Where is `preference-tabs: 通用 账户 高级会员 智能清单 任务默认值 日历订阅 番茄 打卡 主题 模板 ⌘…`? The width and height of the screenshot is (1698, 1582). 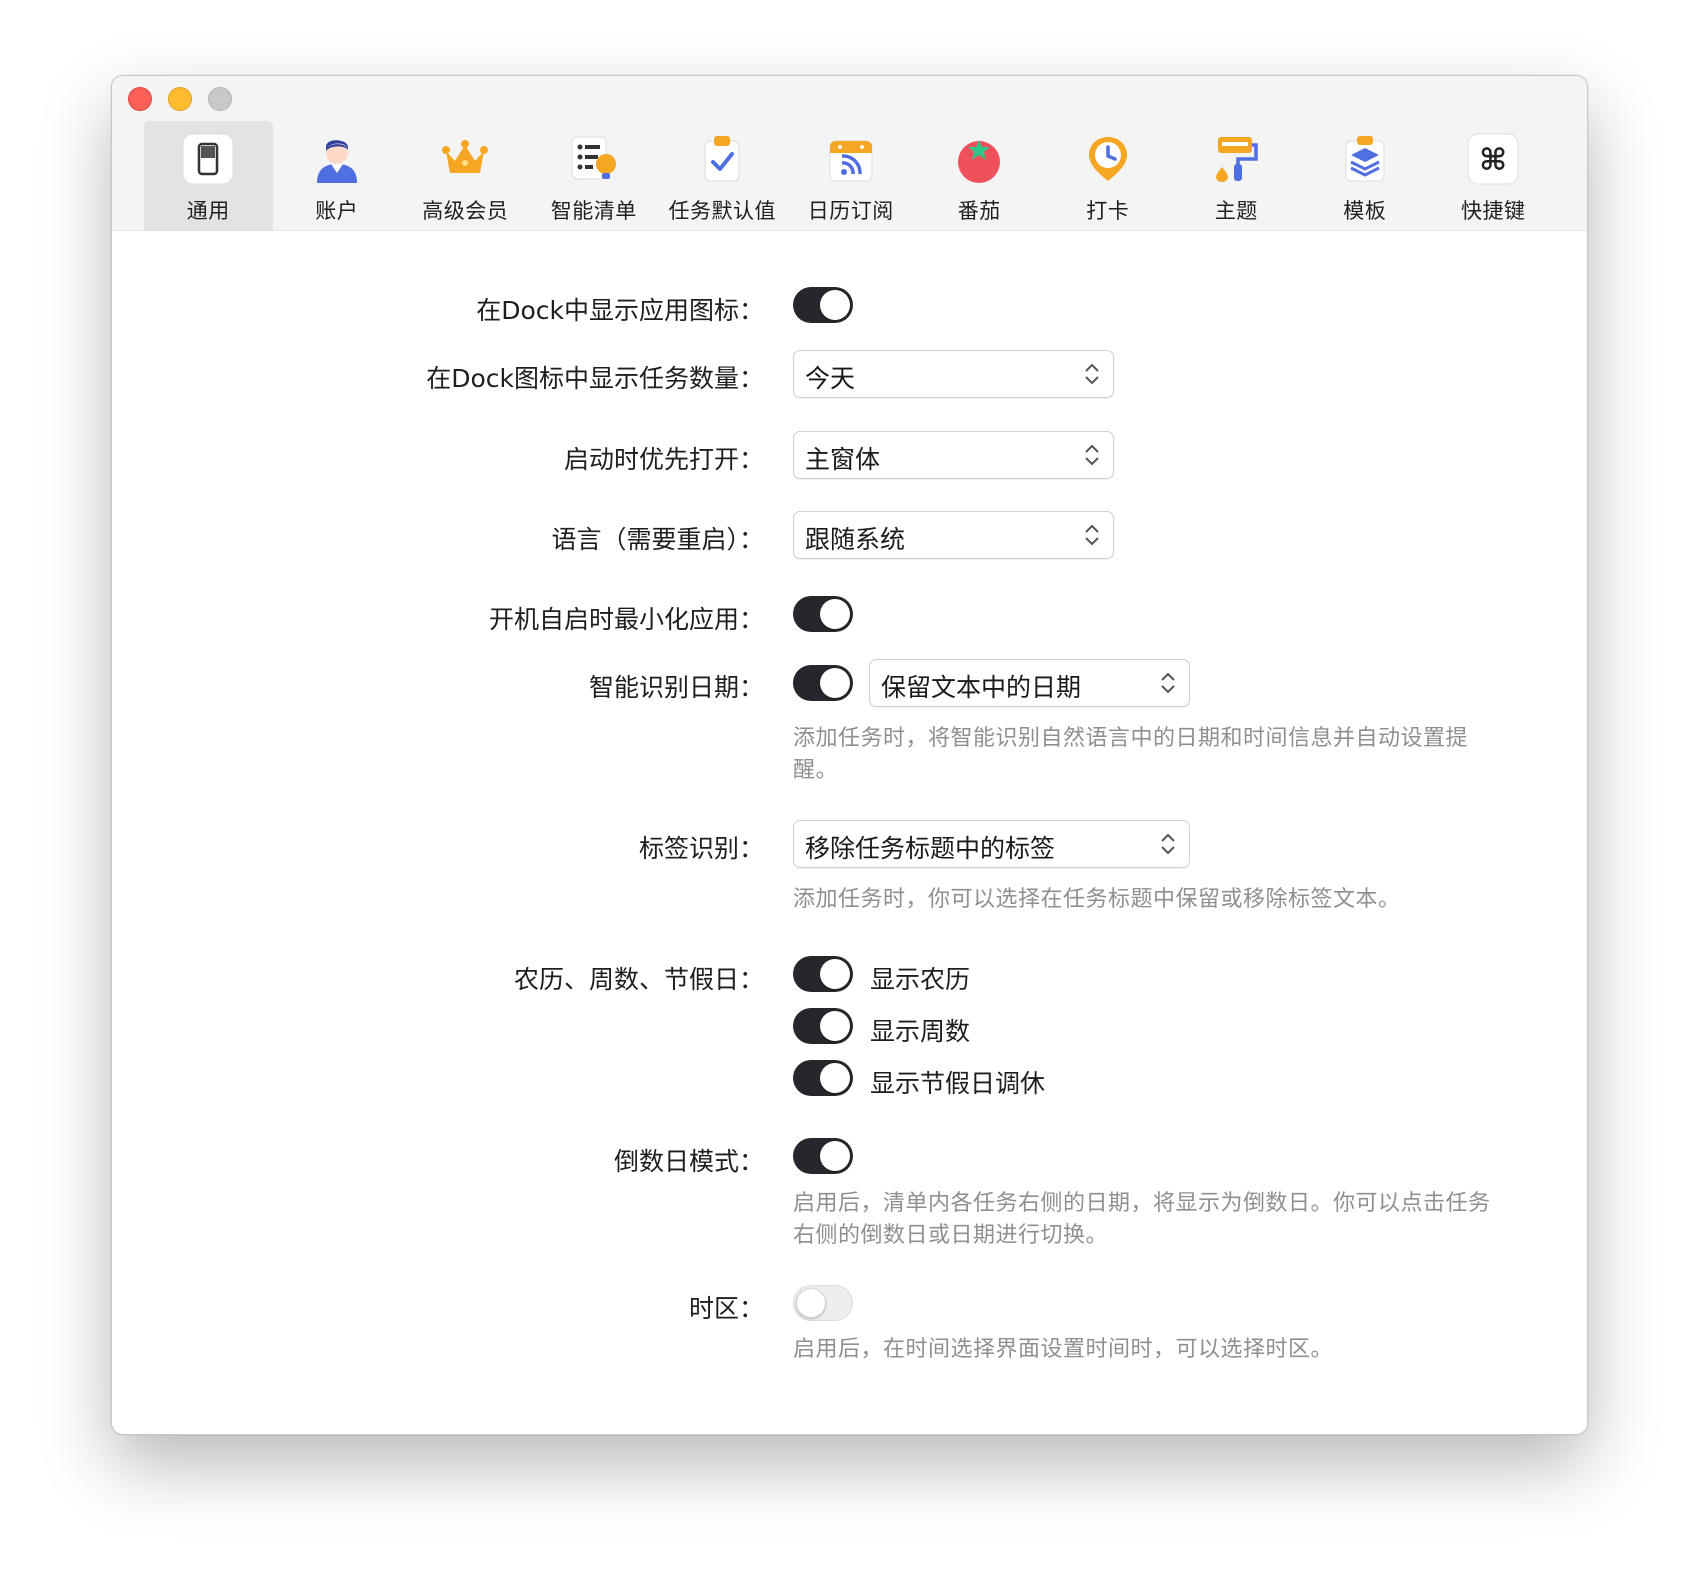
preference-tabs: 通用 账户 高级会员 智能清单 任务默认值 日历订阅 番茄 打卡 主题 模板 ⌘… is located at coordinates (851, 176).